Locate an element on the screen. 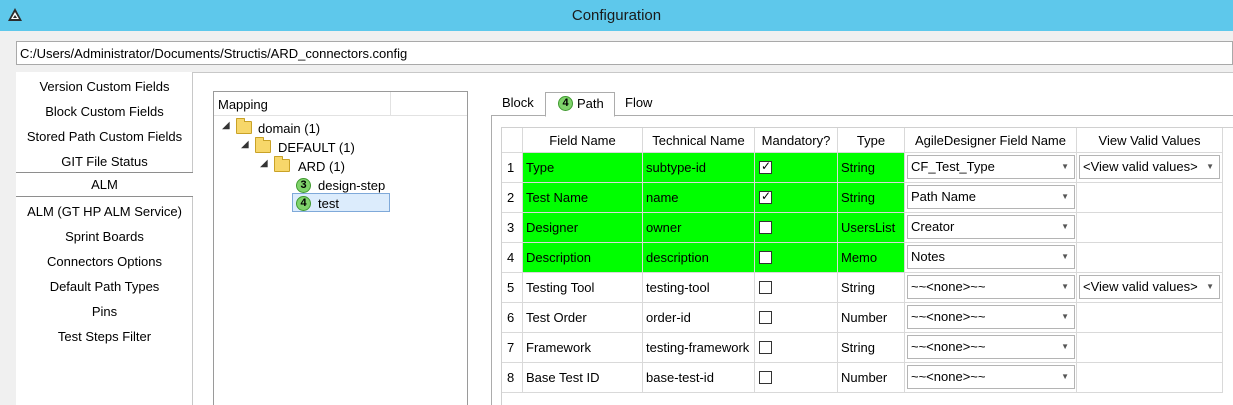  tree-node-label: DEFAULT (1) is located at coordinates (316, 147).